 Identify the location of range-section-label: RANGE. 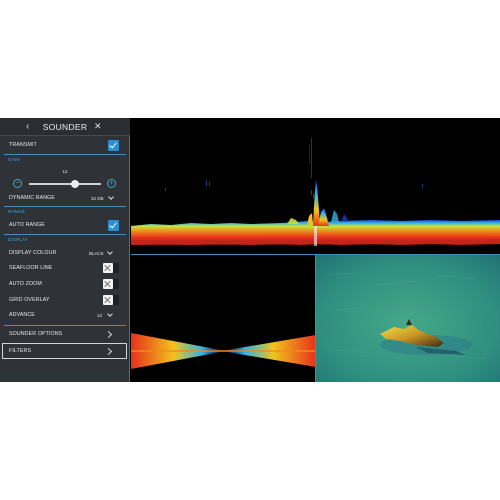
(17, 211).